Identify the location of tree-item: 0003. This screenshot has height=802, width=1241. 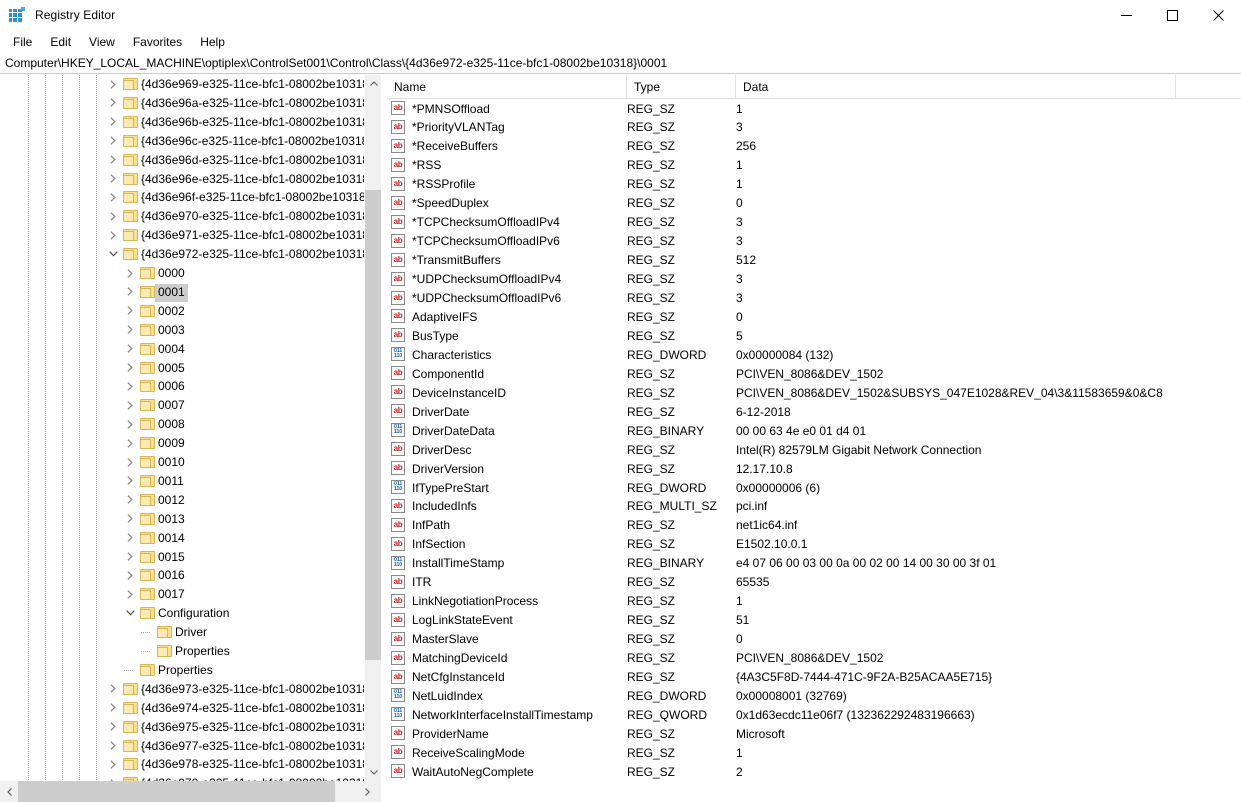
(190, 330).